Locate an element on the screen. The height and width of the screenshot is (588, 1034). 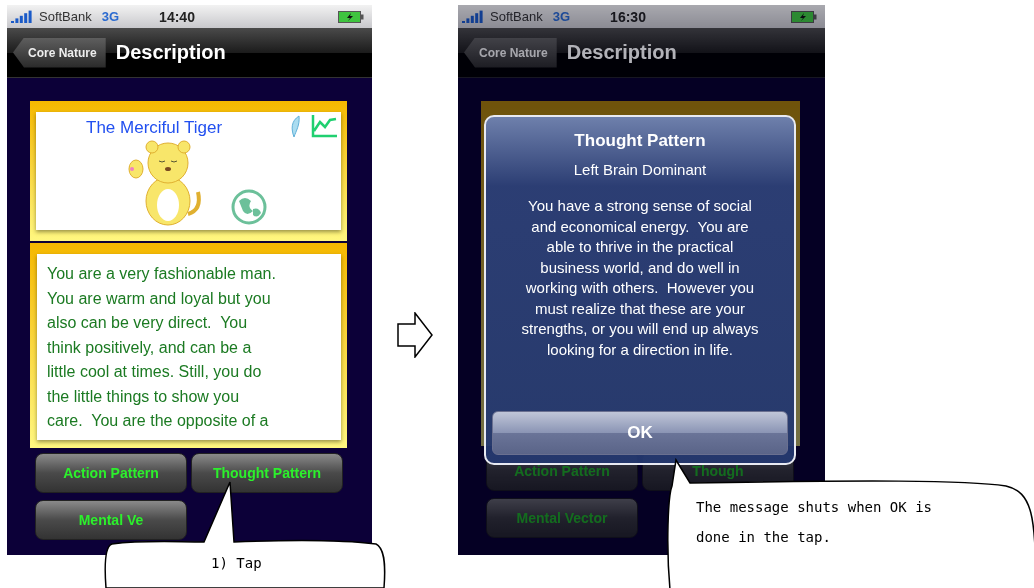
clock-time: 14:40 is located at coordinates (177, 16).